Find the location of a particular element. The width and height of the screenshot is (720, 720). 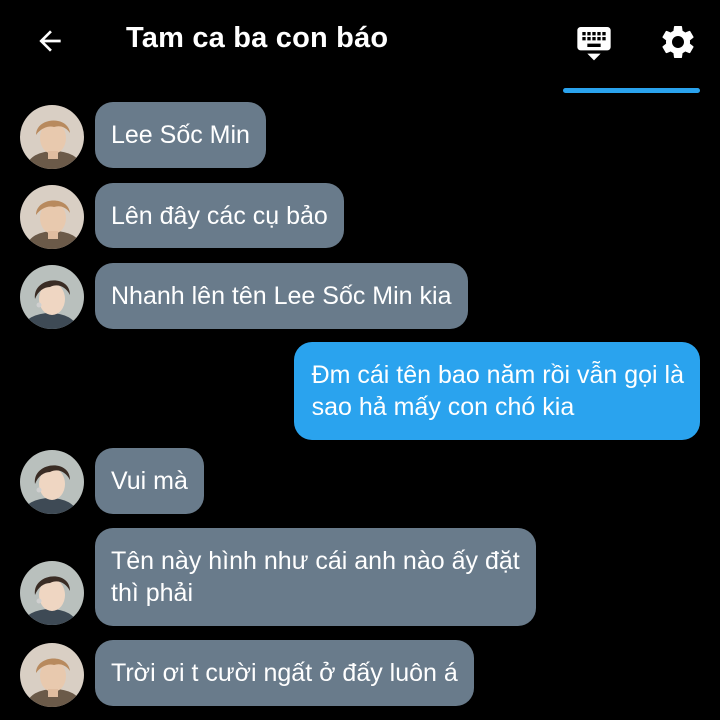

message-text: Tên này hình như cái anh nào ấy đặt is located at coordinates (315, 561).